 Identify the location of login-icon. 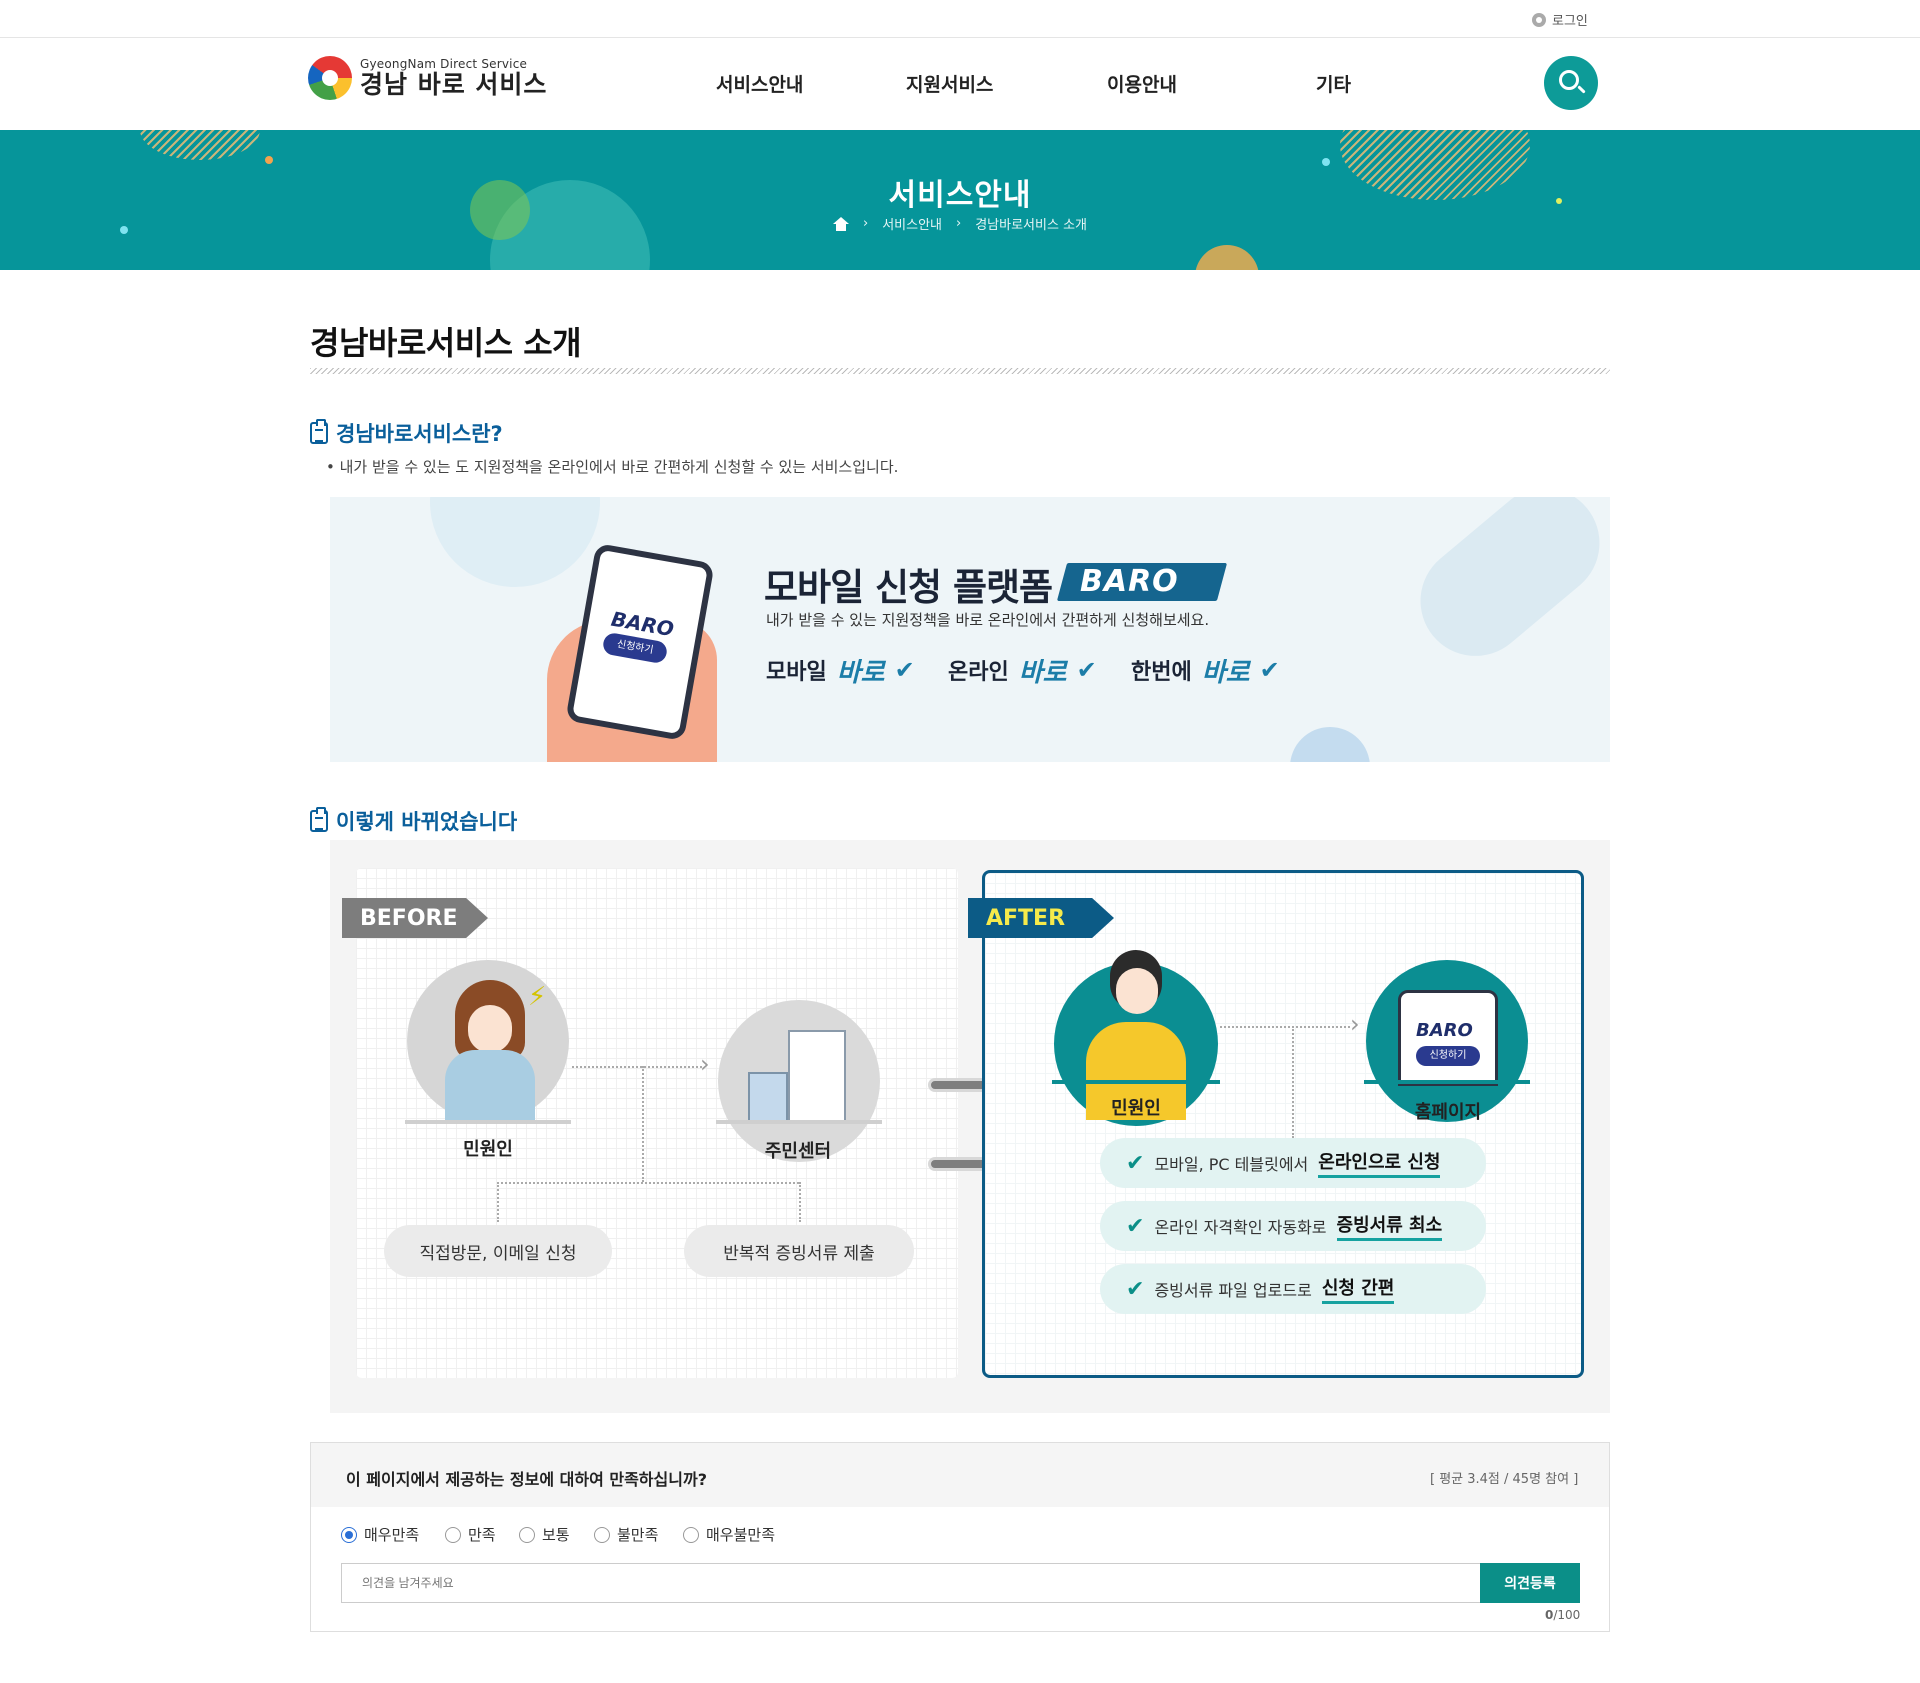
(1539, 19).